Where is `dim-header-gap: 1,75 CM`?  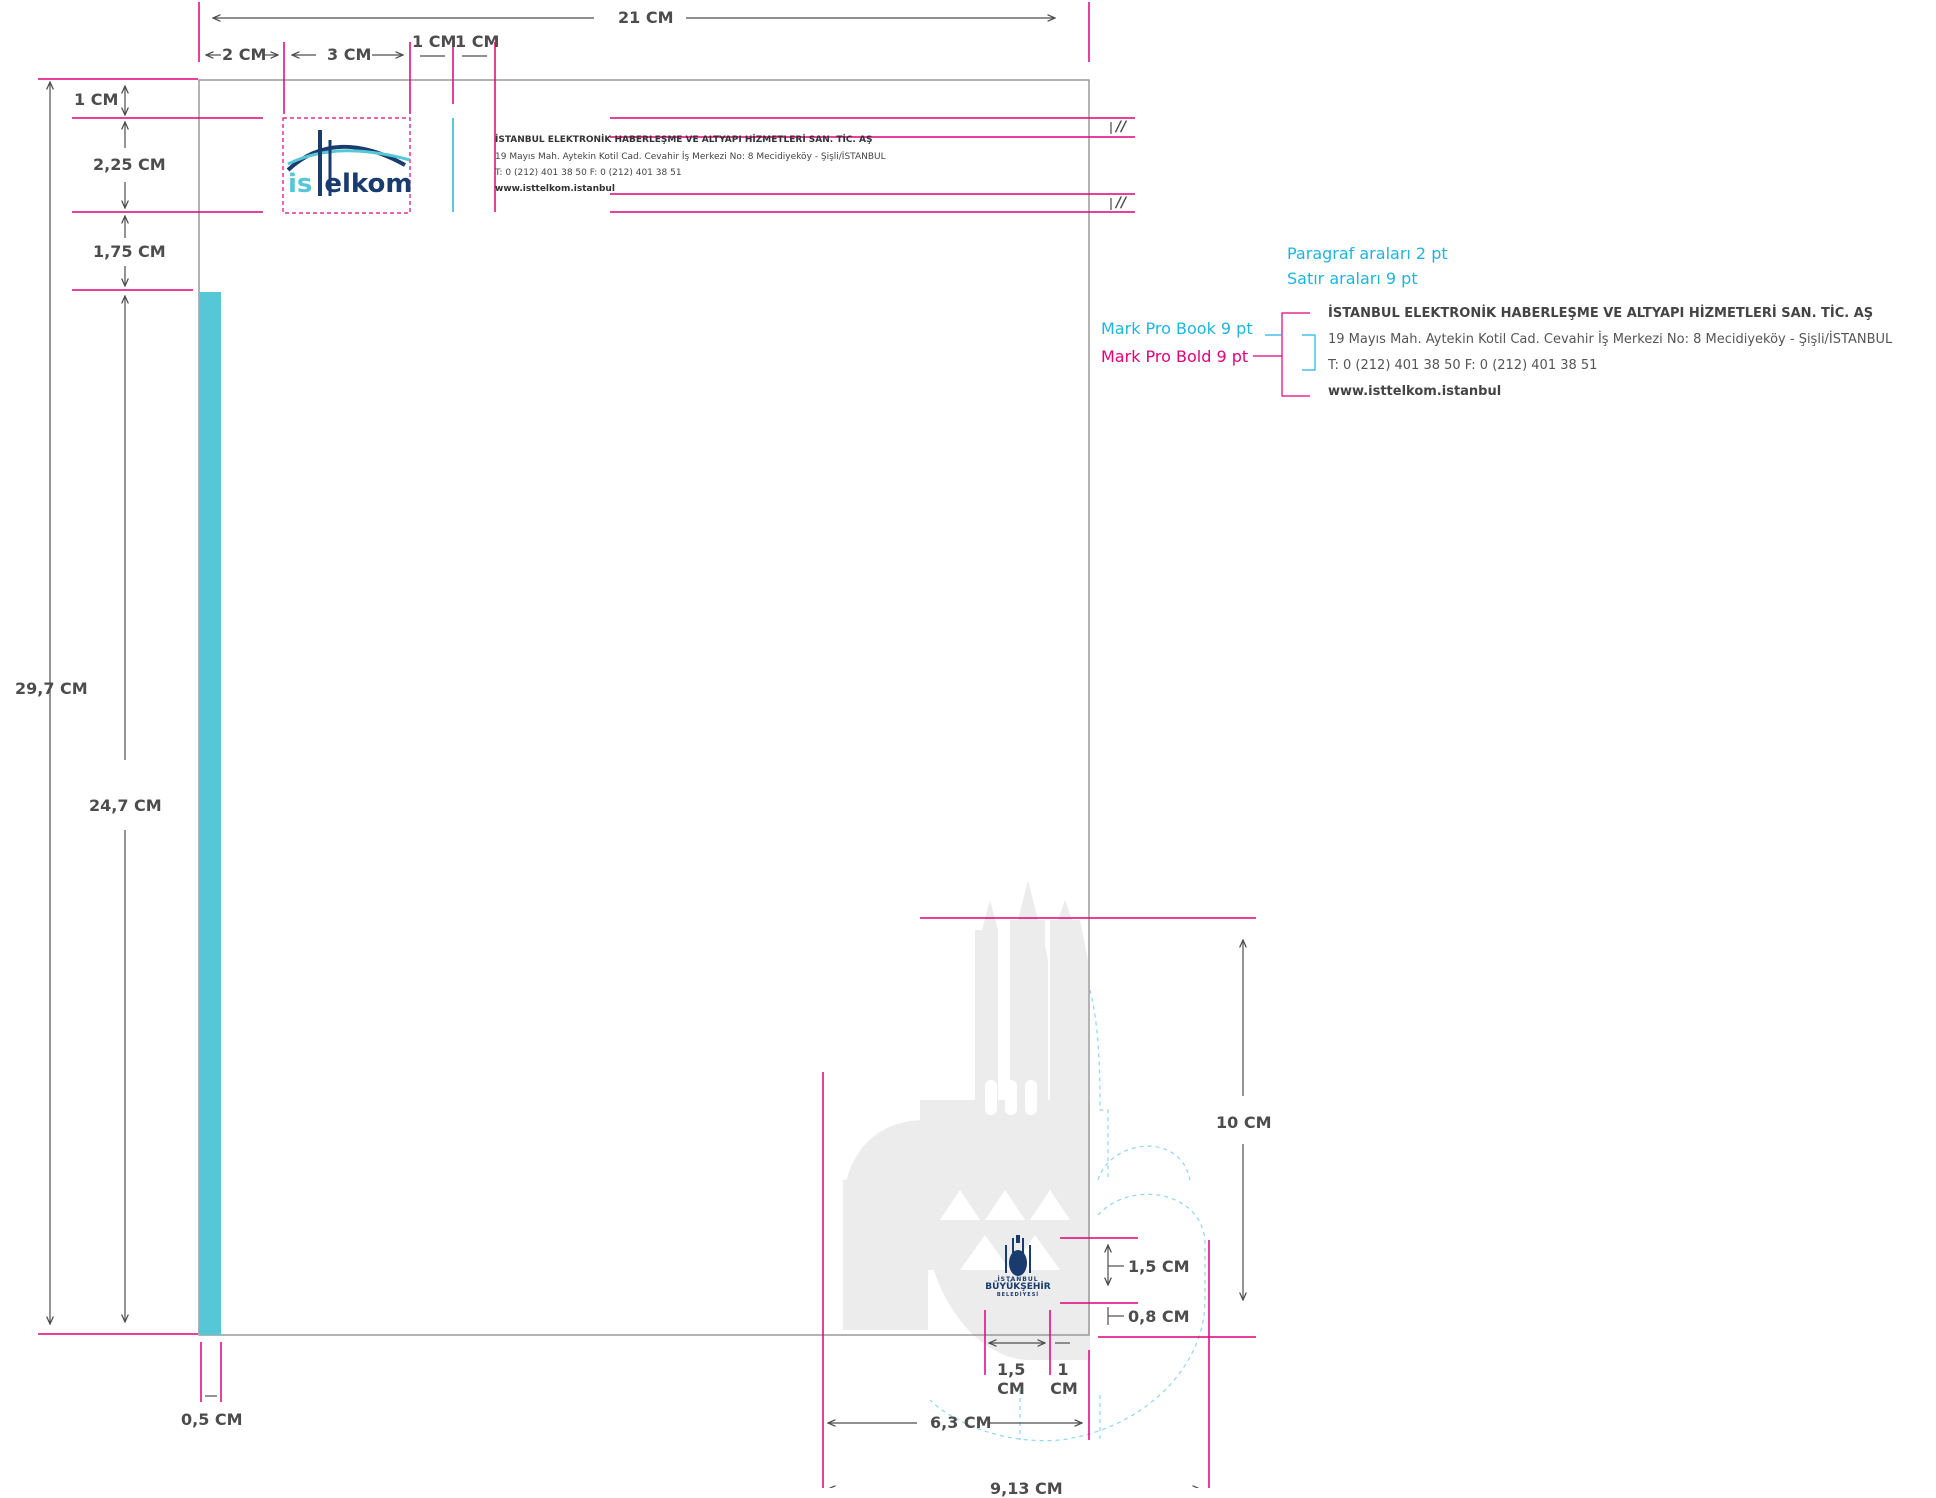
dim-header-gap: 1,75 CM is located at coordinates (129, 251).